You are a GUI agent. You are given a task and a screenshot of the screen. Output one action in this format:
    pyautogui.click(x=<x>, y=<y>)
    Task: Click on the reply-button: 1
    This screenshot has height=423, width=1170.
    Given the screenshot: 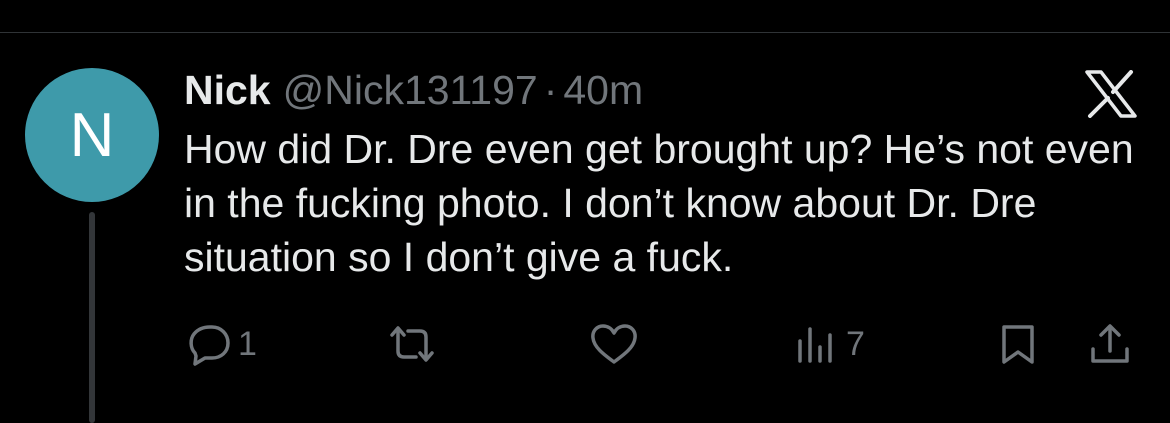 What is the action you would take?
    pyautogui.click(x=221, y=344)
    